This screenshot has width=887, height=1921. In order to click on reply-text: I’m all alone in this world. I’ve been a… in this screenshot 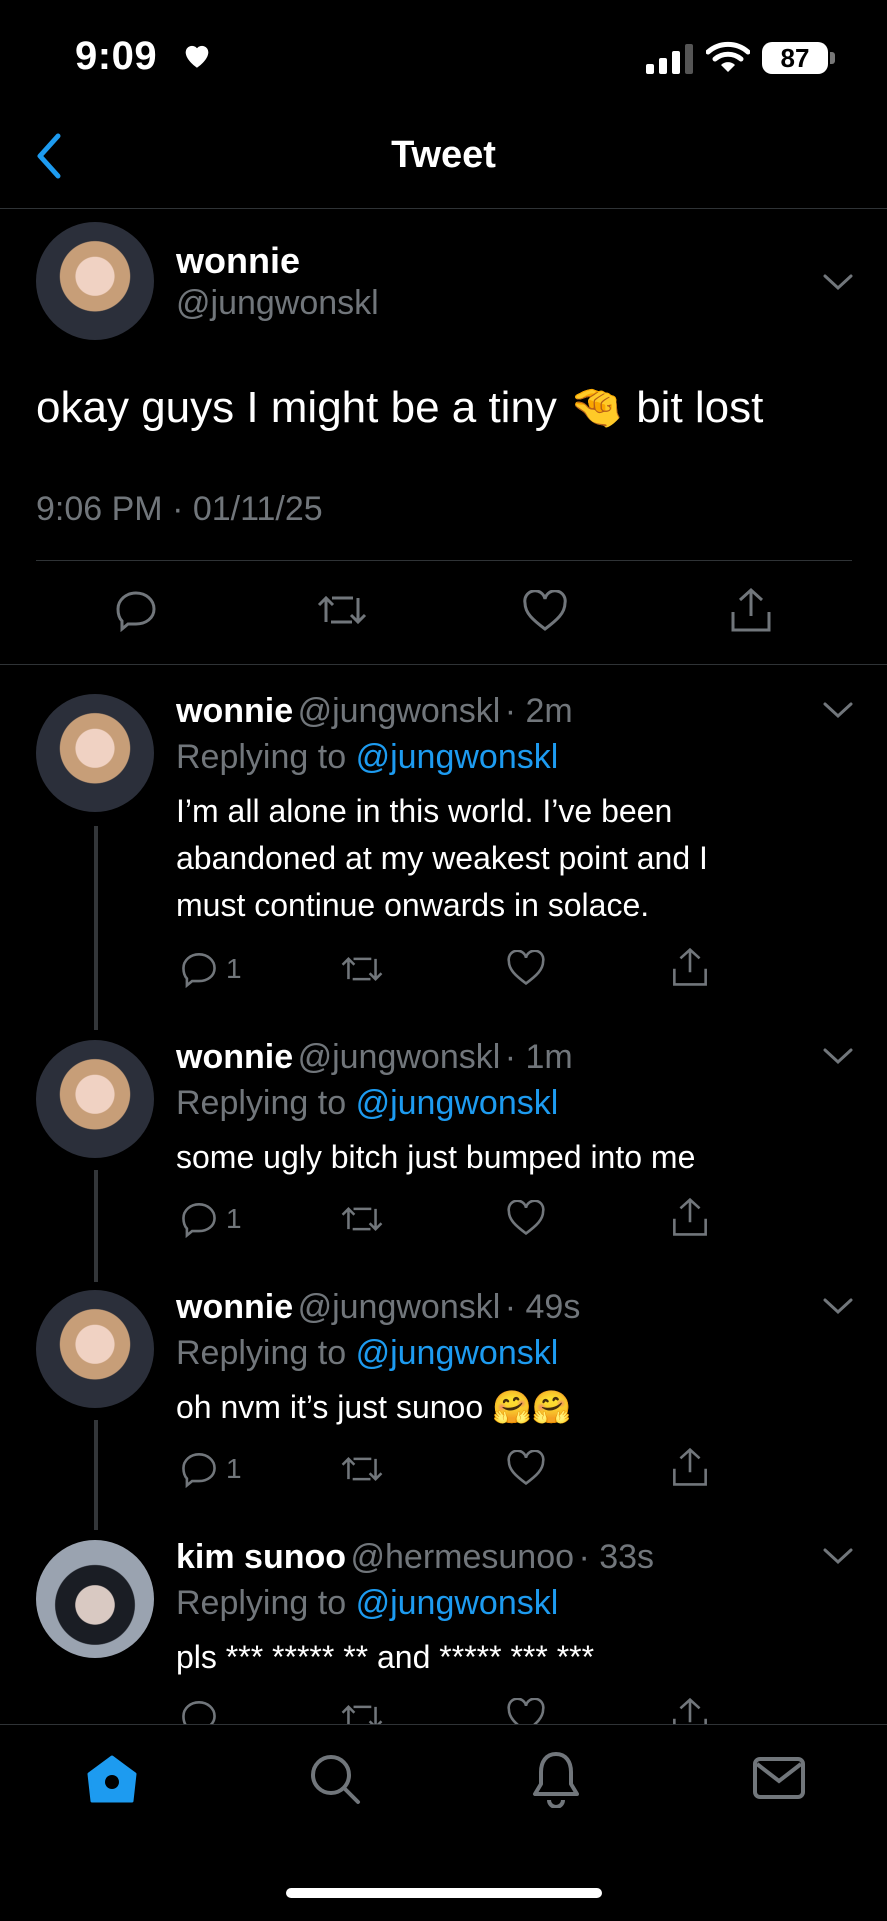, I will do `click(442, 858)`.